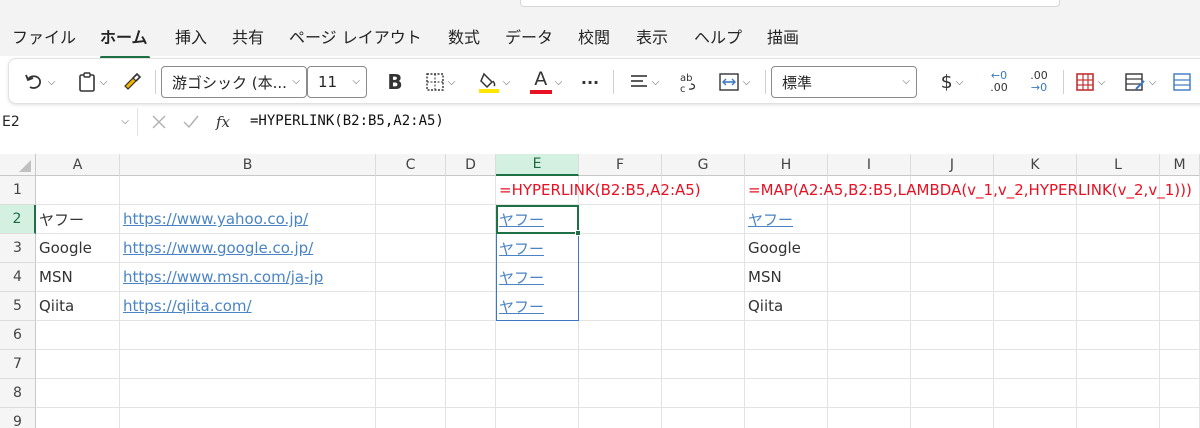 This screenshot has height=428, width=1200. Describe the element at coordinates (248, 248) in the screenshot. I see `cell-b3: https://www.google.co.jp/` at that location.